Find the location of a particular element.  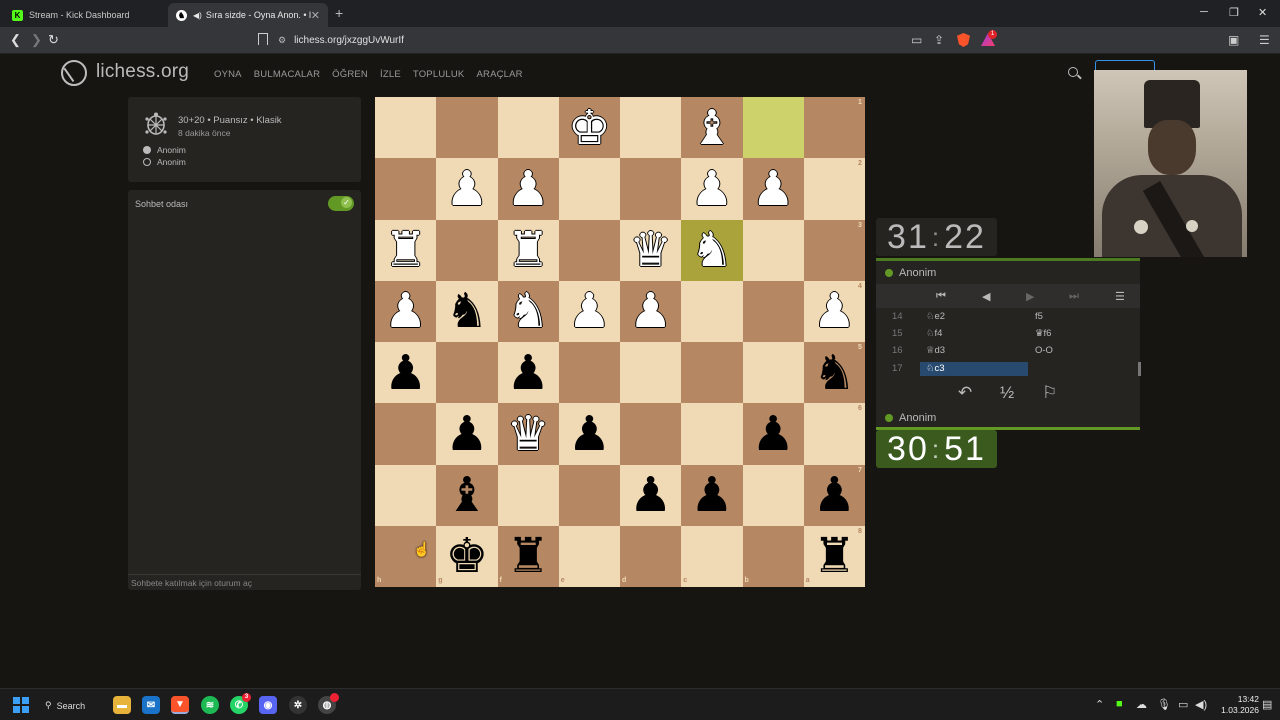

square-g3 is located at coordinates (467, 250).